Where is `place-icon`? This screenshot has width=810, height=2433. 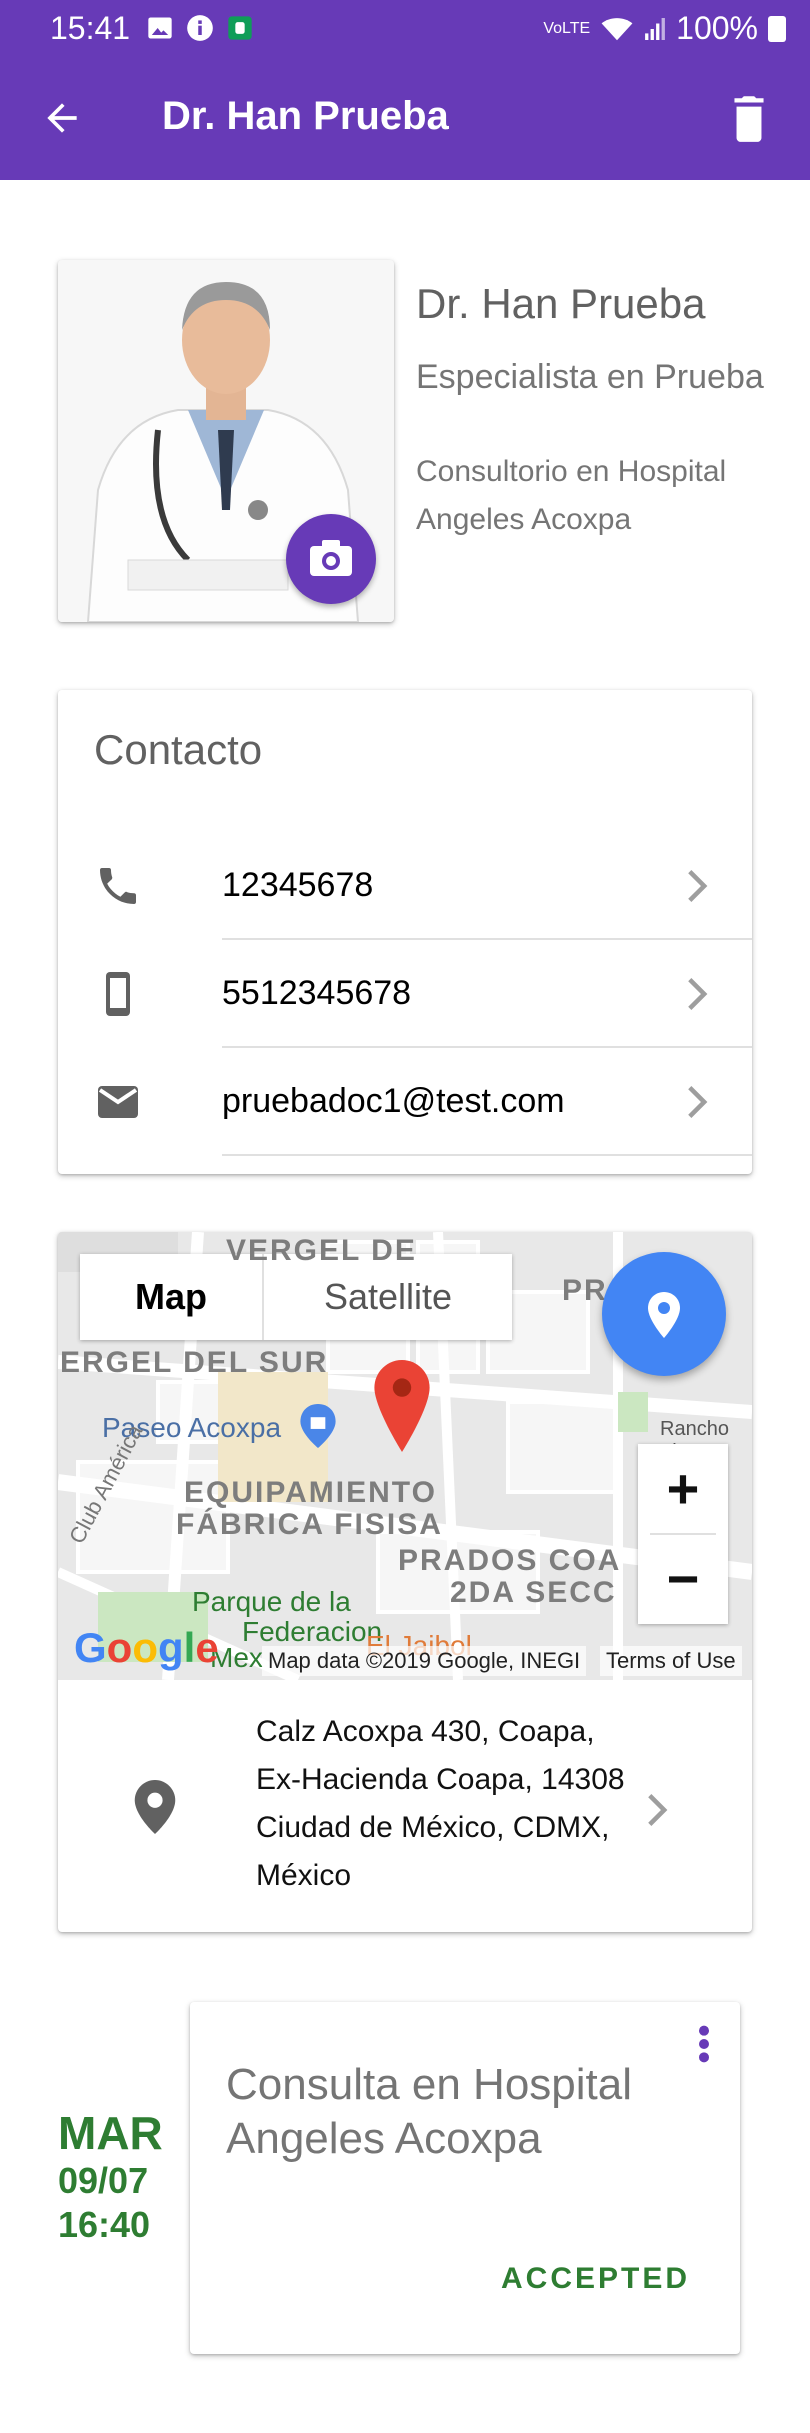 place-icon is located at coordinates (664, 1315).